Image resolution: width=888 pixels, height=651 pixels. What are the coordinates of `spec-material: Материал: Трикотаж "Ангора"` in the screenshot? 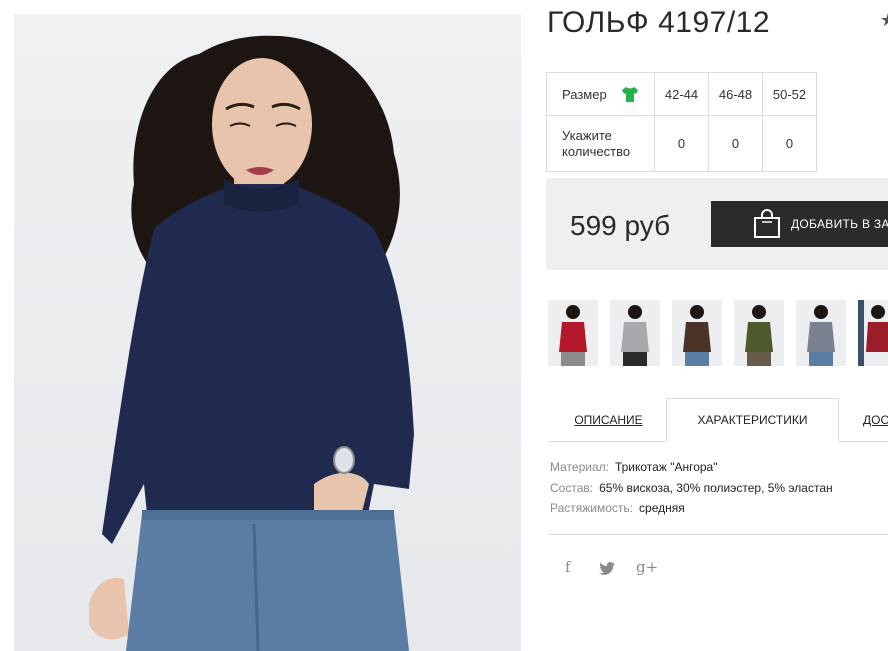 It's located at (633, 467).